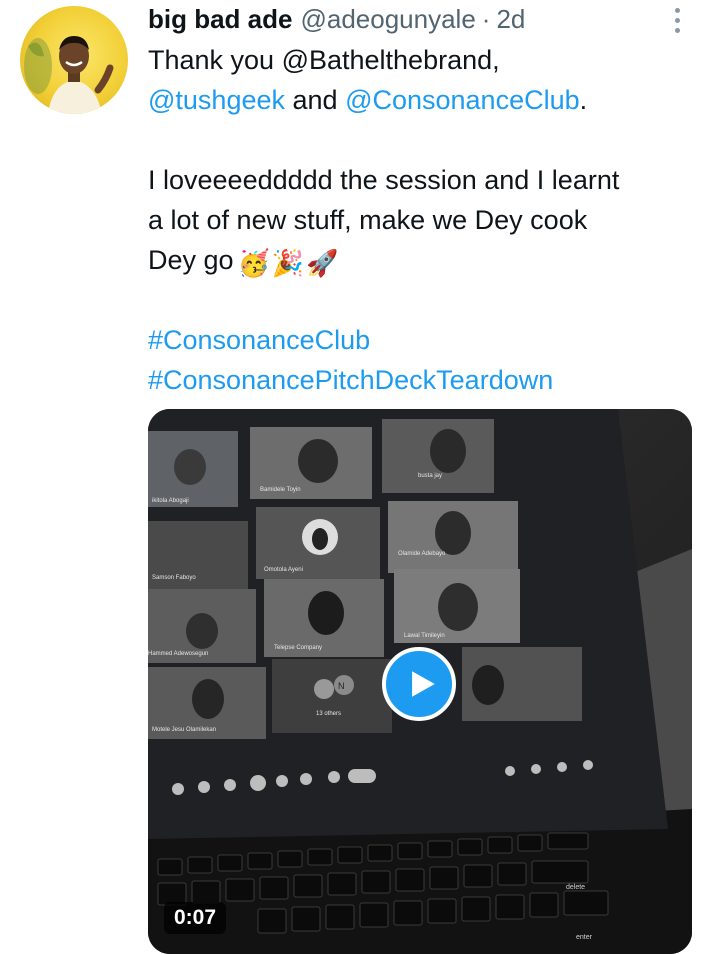  Describe the element at coordinates (178, 654) in the screenshot. I see `participant-name: Hammed Adewosegun` at that location.